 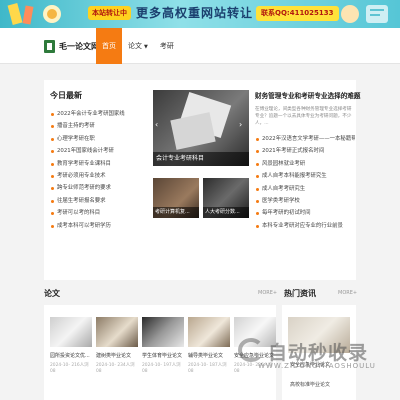 What do you see at coordinates (66, 95) in the screenshot?
I see `section-title: 今日最新` at bounding box center [66, 95].